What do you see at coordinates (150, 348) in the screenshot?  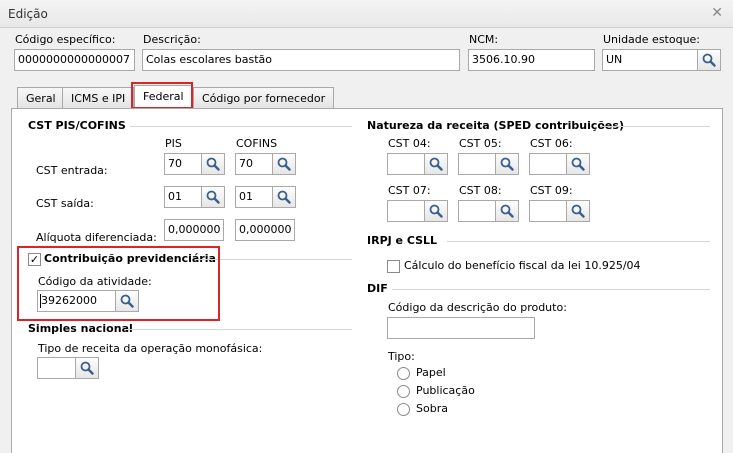 I see `tipo-receita-label: Tipo de receita da operação monofásica:` at bounding box center [150, 348].